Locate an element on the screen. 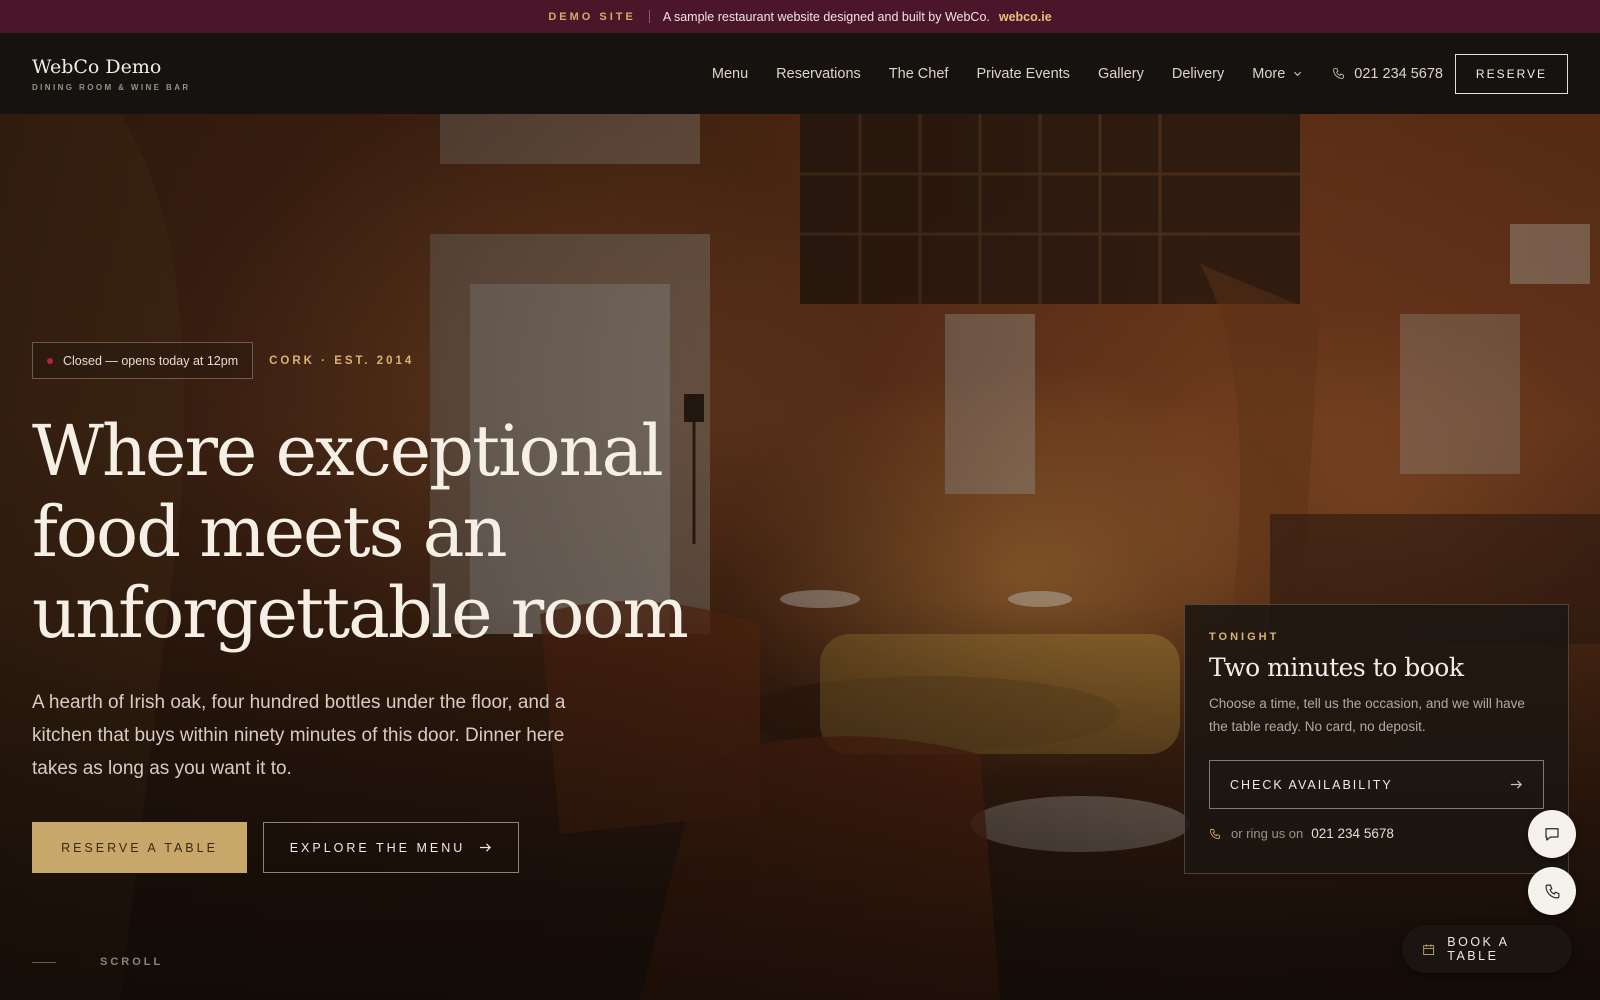 The width and height of the screenshot is (1600, 1000). opening-status-badge: Closed — opens today at 12pm is located at coordinates (143, 360).